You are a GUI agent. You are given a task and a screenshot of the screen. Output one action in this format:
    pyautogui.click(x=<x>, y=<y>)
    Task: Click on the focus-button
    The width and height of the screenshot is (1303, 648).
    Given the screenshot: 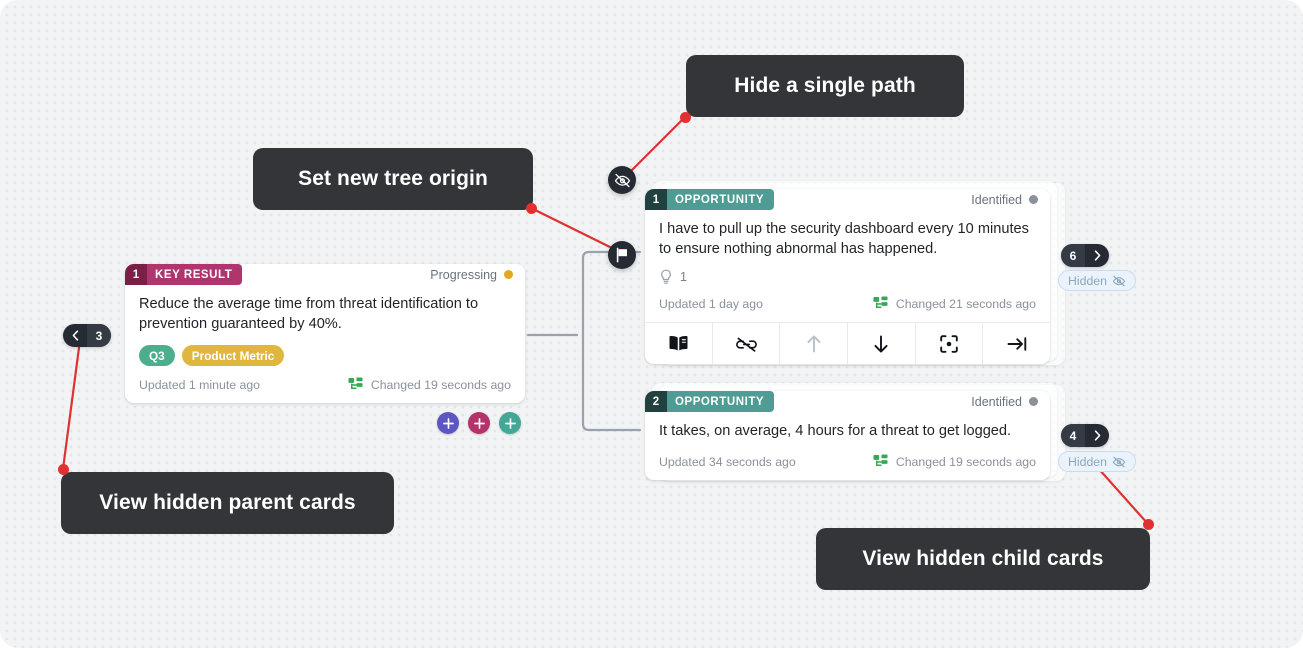 What is the action you would take?
    pyautogui.click(x=950, y=344)
    